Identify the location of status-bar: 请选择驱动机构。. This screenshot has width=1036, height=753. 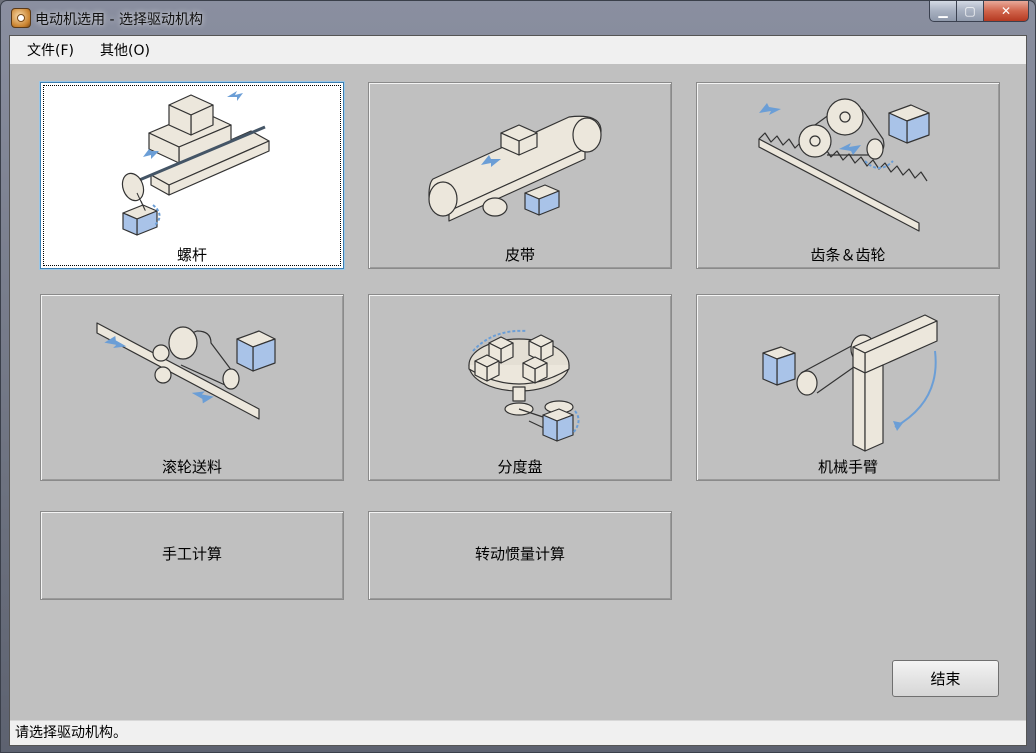
(518, 732).